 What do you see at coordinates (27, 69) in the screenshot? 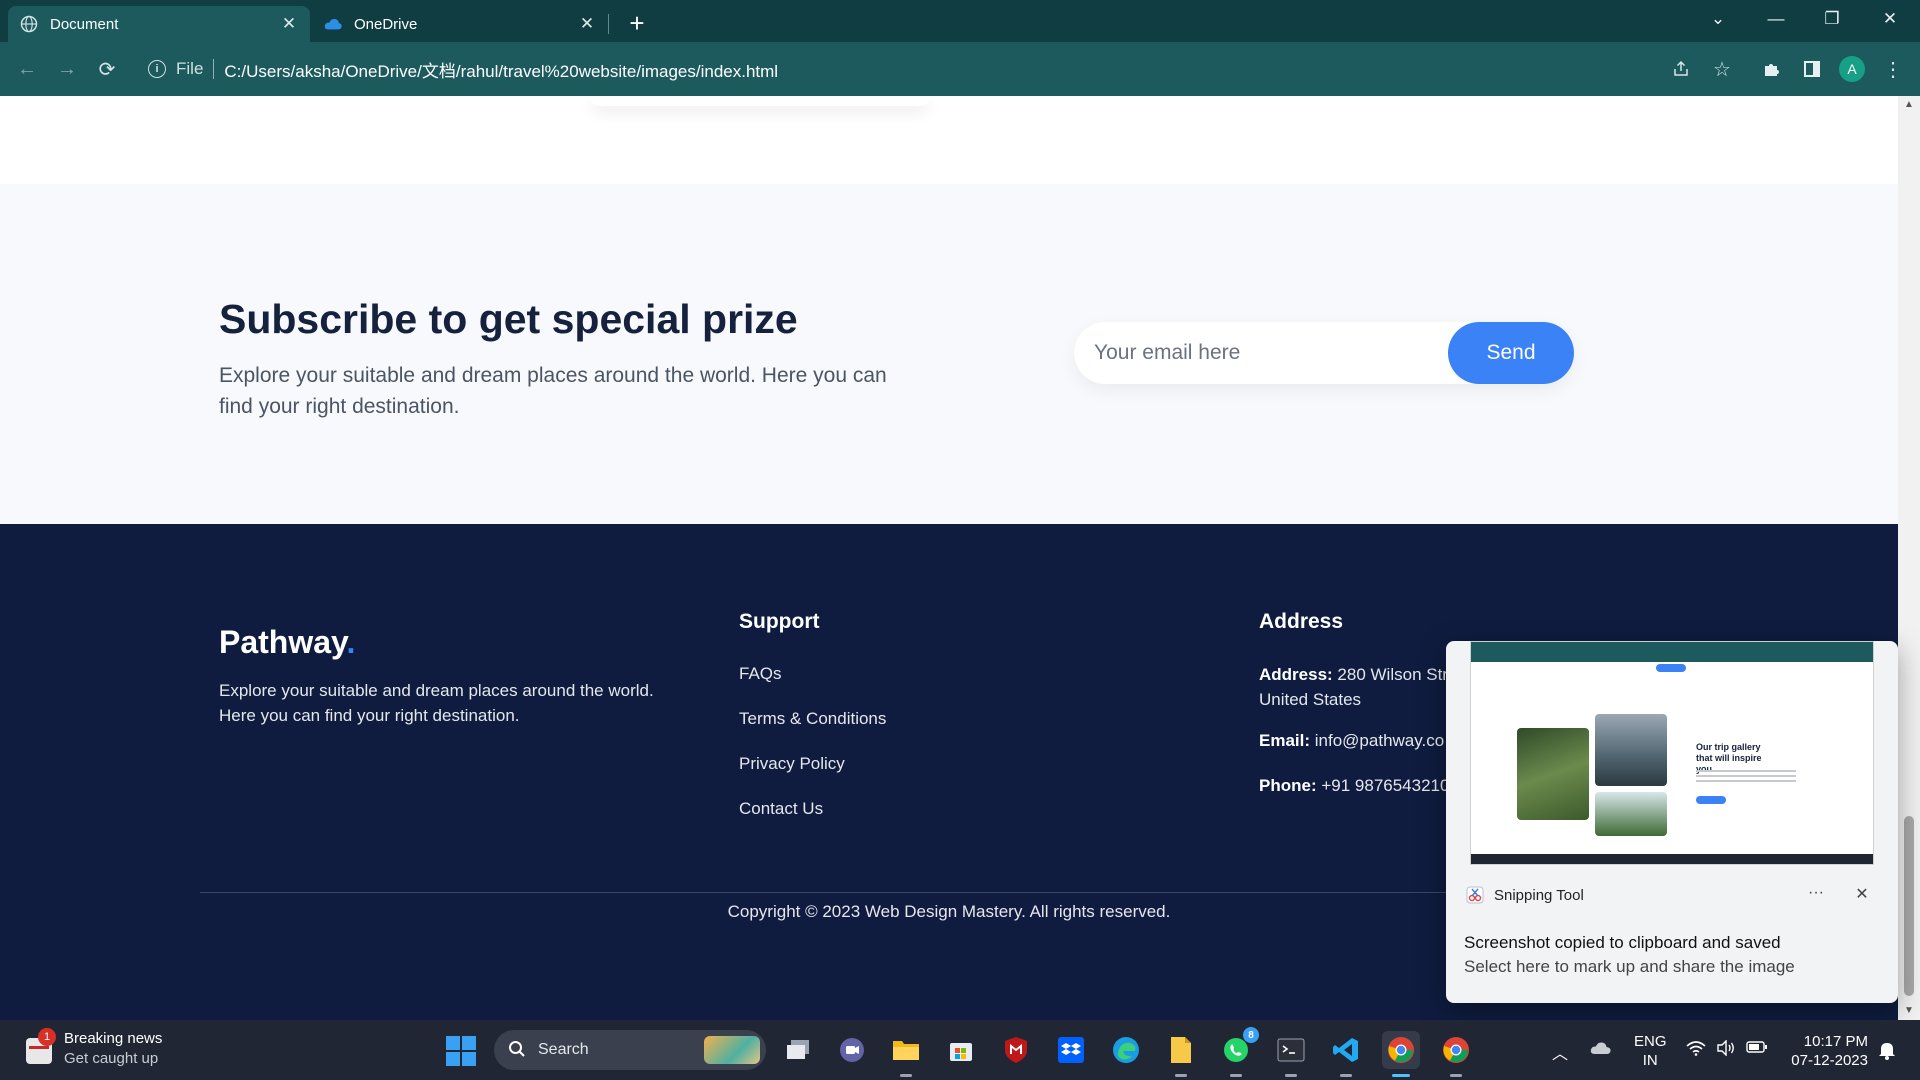
I see `back-button: ←` at bounding box center [27, 69].